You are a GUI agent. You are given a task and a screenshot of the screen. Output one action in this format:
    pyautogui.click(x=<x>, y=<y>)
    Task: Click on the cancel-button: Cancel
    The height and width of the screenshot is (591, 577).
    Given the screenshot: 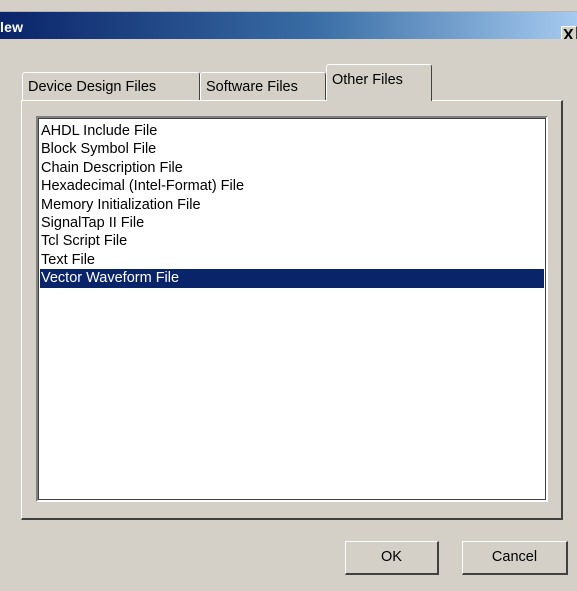 What is the action you would take?
    pyautogui.click(x=515, y=558)
    